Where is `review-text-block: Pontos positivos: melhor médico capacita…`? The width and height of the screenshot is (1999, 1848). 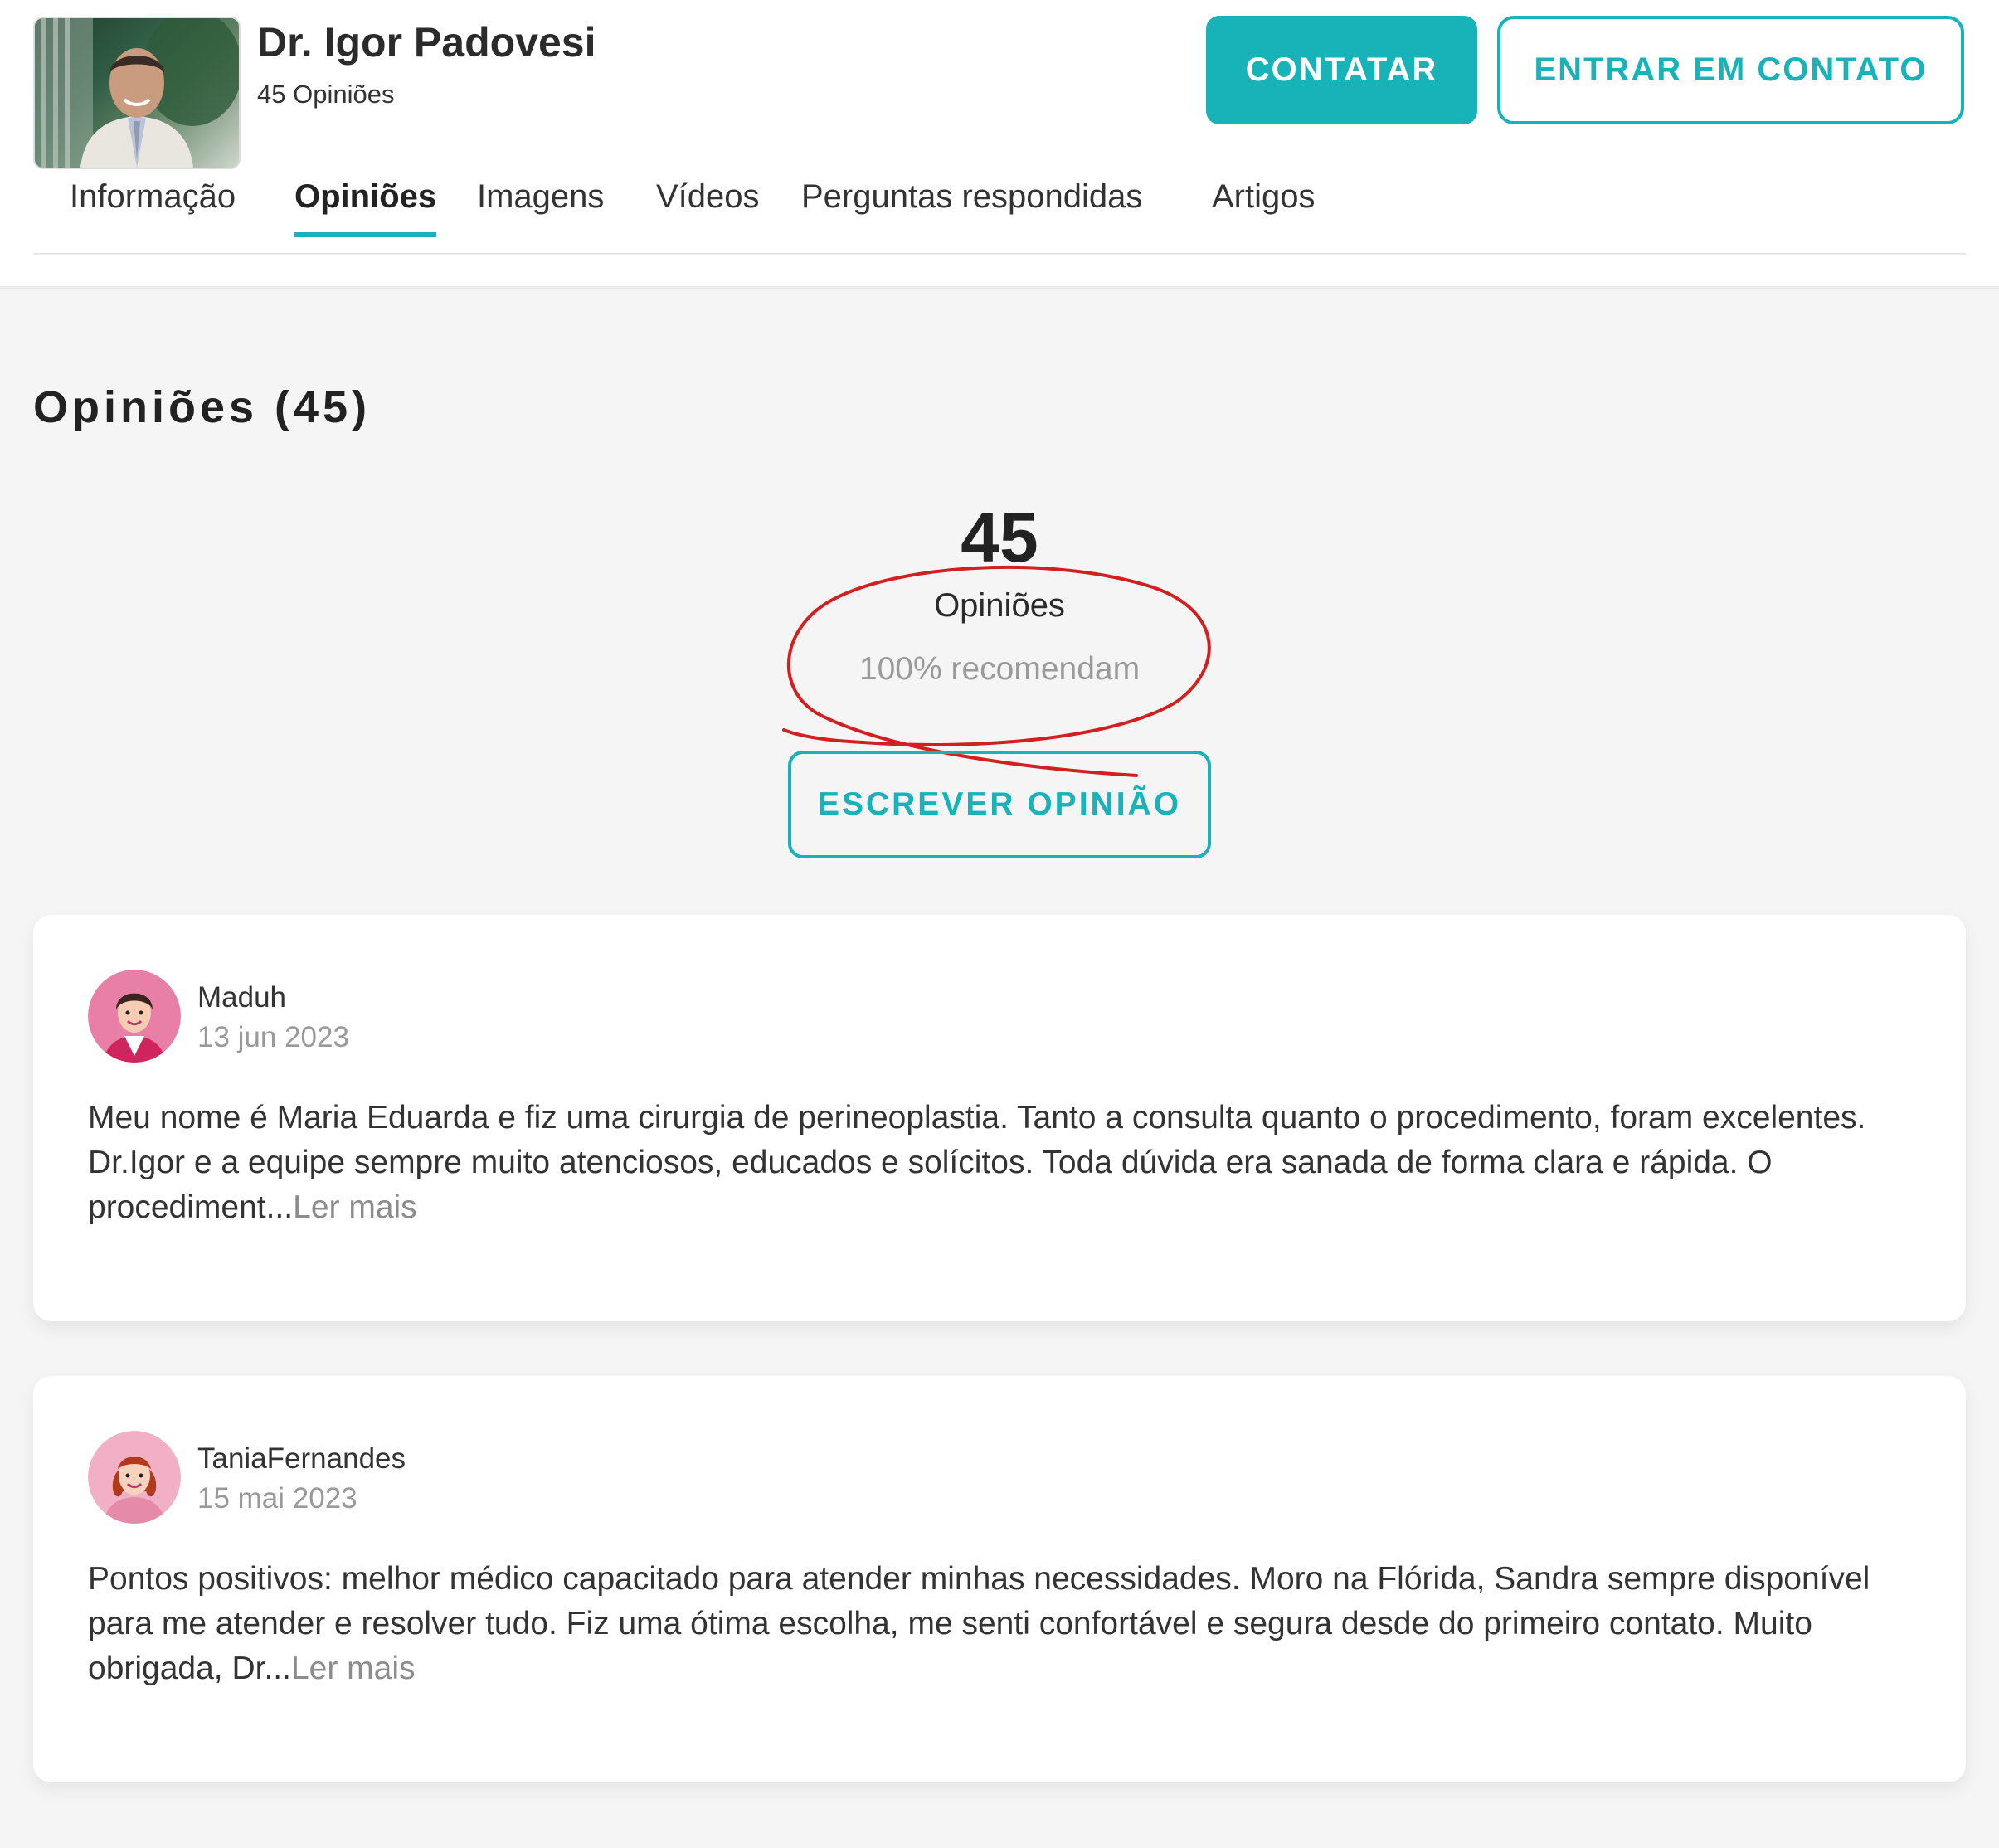
review-text-block: Pontos positivos: melhor médico capacita… is located at coordinates (1000, 1624).